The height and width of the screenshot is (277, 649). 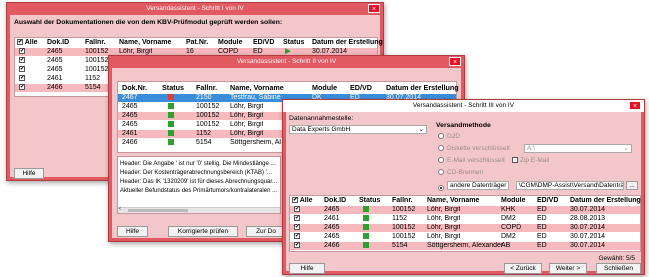 What do you see at coordinates (158, 210) in the screenshot?
I see `scroll-thumb` at bounding box center [158, 210].